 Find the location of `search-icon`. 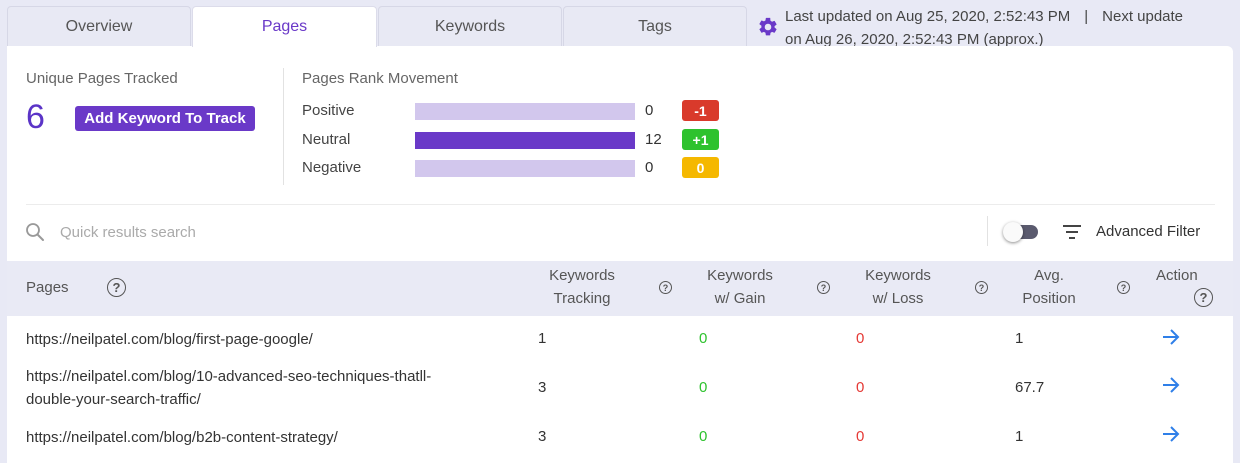

search-icon is located at coordinates (35, 232).